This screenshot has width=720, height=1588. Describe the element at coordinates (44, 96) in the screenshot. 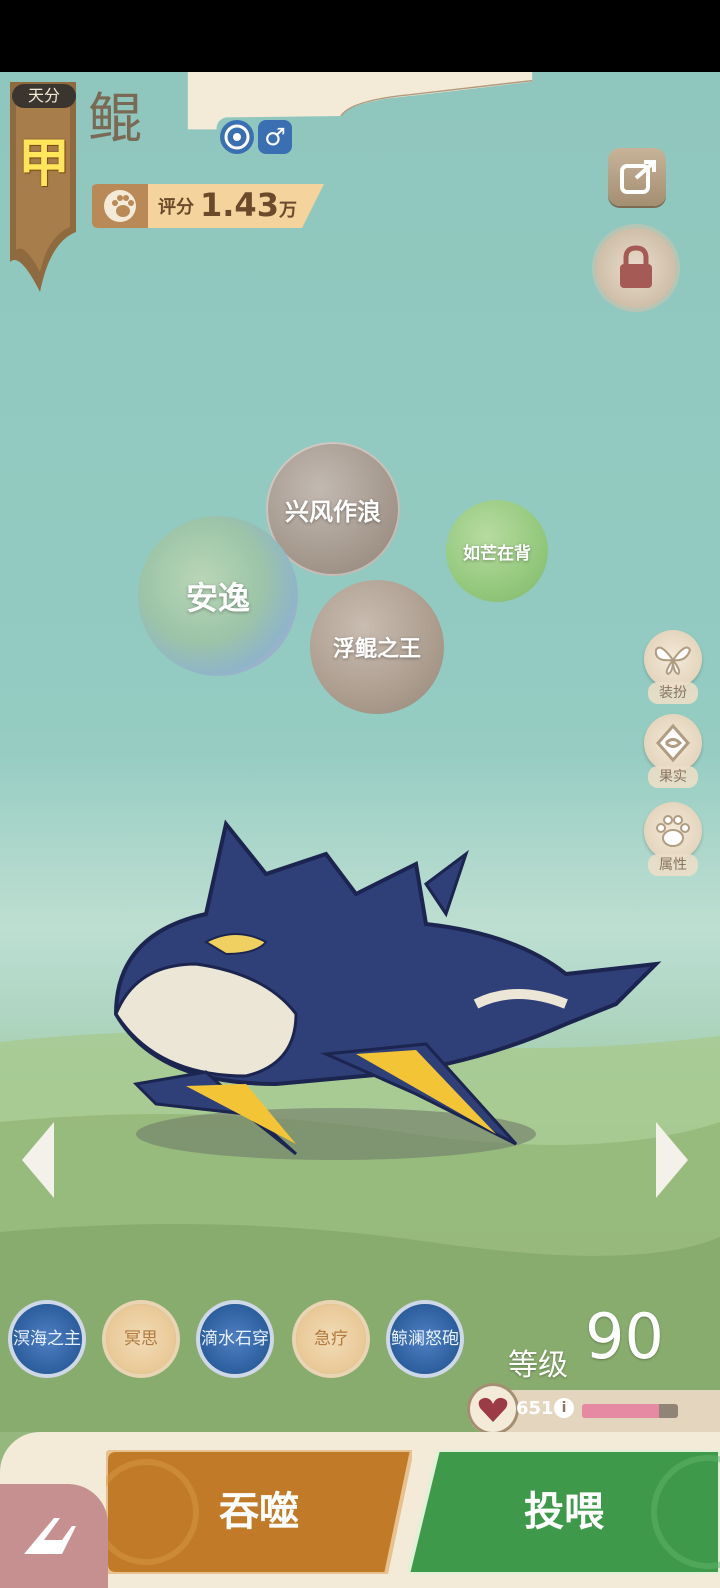

I see `rank-tag: 天分` at that location.